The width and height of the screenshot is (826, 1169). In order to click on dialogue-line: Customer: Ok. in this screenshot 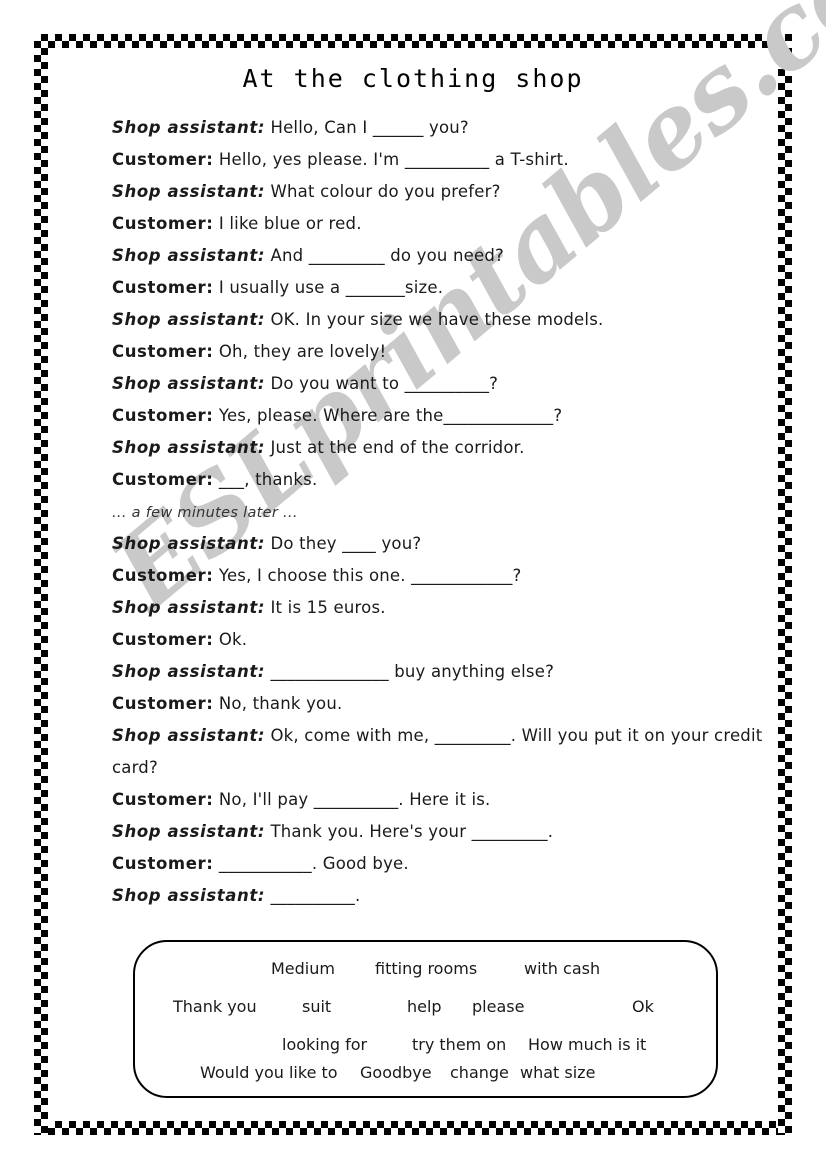, I will do `click(442, 640)`.